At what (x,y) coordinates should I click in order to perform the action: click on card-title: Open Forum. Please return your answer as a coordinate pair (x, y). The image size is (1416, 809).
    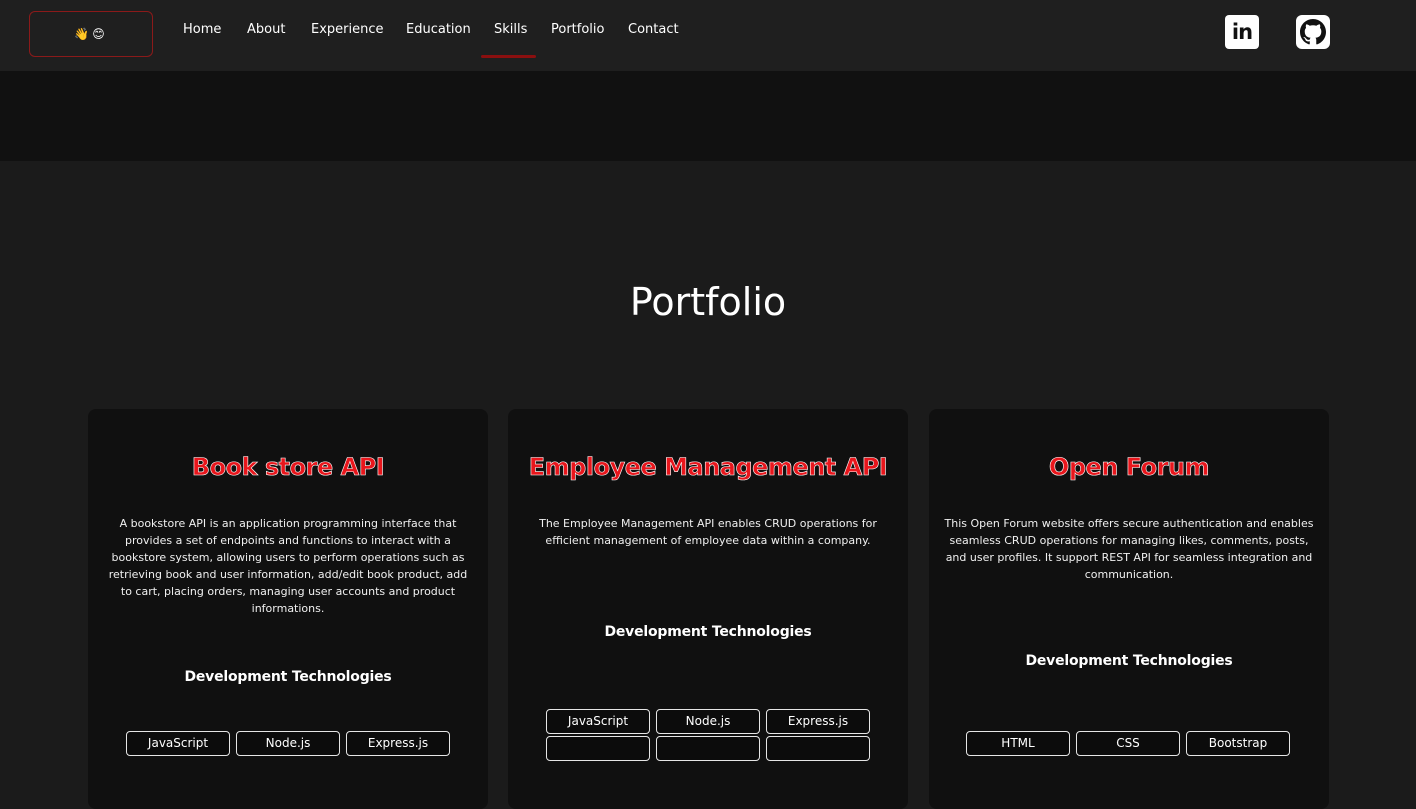
    Looking at the image, I should click on (1129, 467).